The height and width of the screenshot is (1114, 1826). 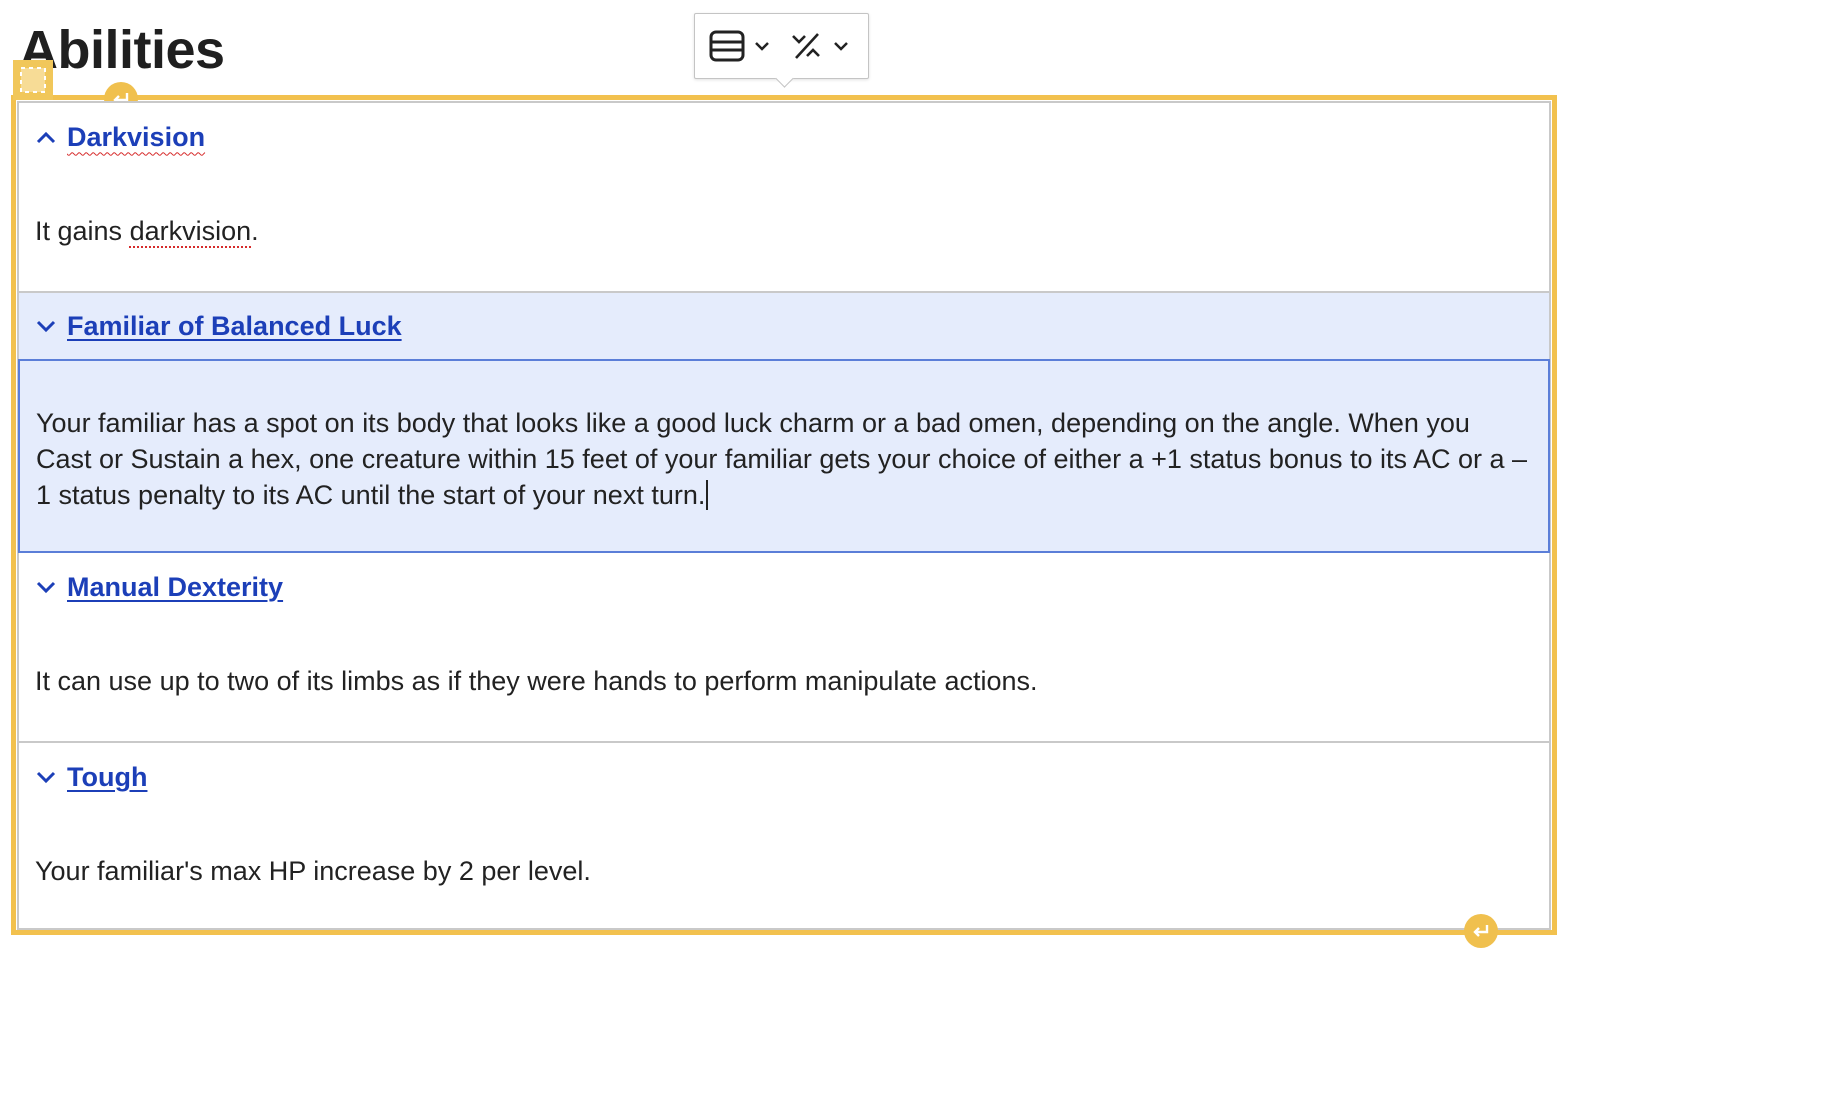 What do you see at coordinates (784, 587) in the screenshot?
I see `accordion-header: Manual Dexterity` at bounding box center [784, 587].